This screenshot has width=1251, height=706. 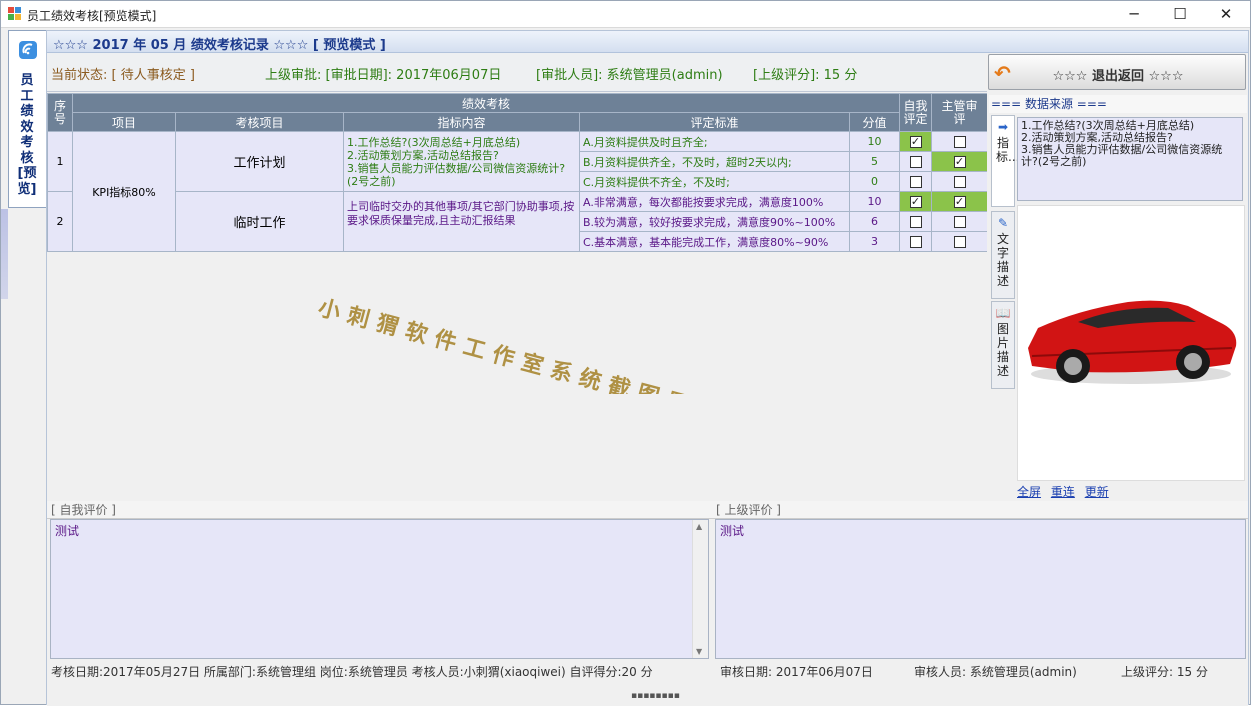 I want to click on criteria-cell: A.月资料提供及时且齐全;, so click(x=714, y=141).